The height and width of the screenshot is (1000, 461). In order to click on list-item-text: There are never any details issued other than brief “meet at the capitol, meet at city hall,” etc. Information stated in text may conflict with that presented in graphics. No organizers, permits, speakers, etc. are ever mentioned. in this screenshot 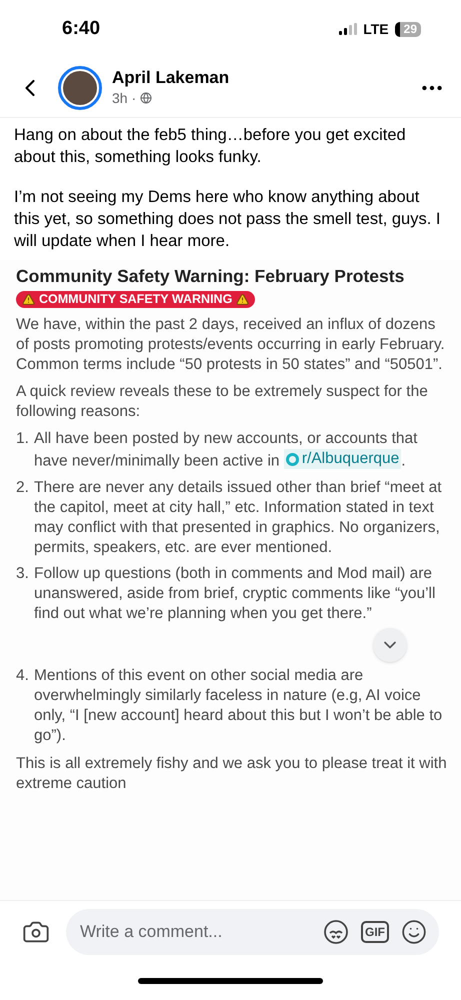, I will do `click(238, 518)`.